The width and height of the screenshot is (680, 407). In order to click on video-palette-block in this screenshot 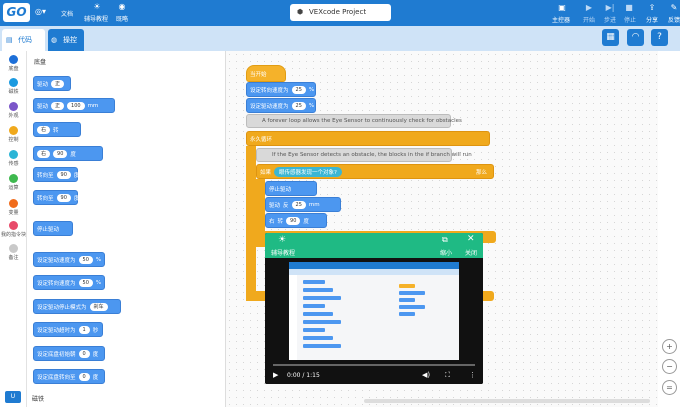, I will do `click(322, 322)`.